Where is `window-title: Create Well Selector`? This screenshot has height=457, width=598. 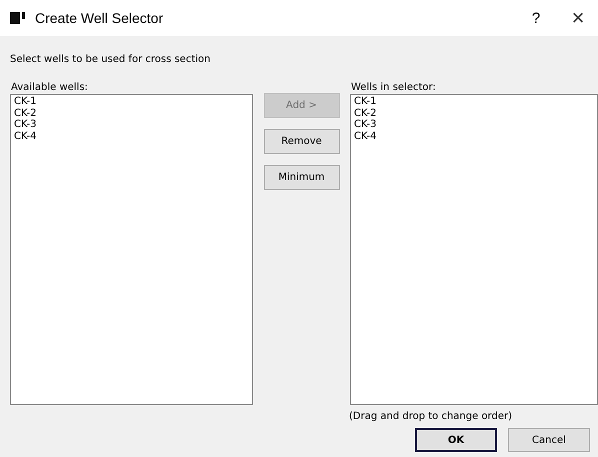
window-title: Create Well Selector is located at coordinates (99, 18).